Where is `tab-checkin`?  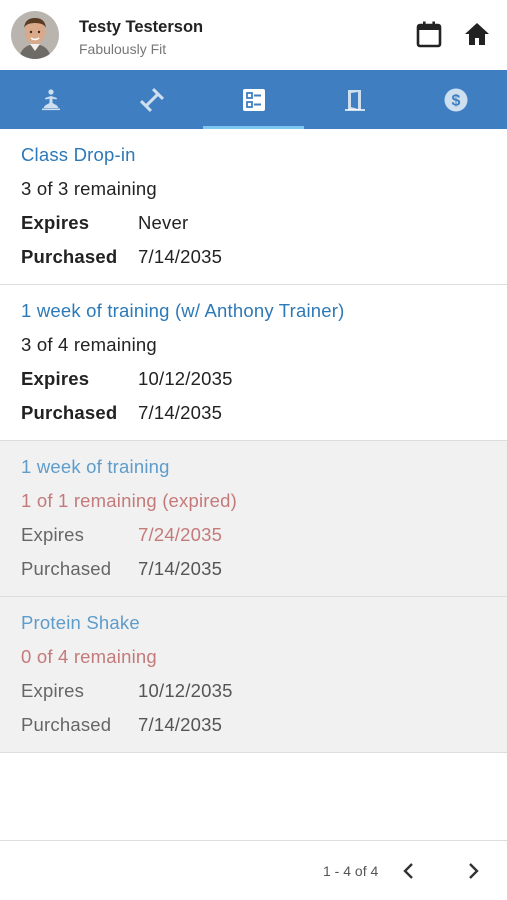
tab-checkin is located at coordinates (354, 99).